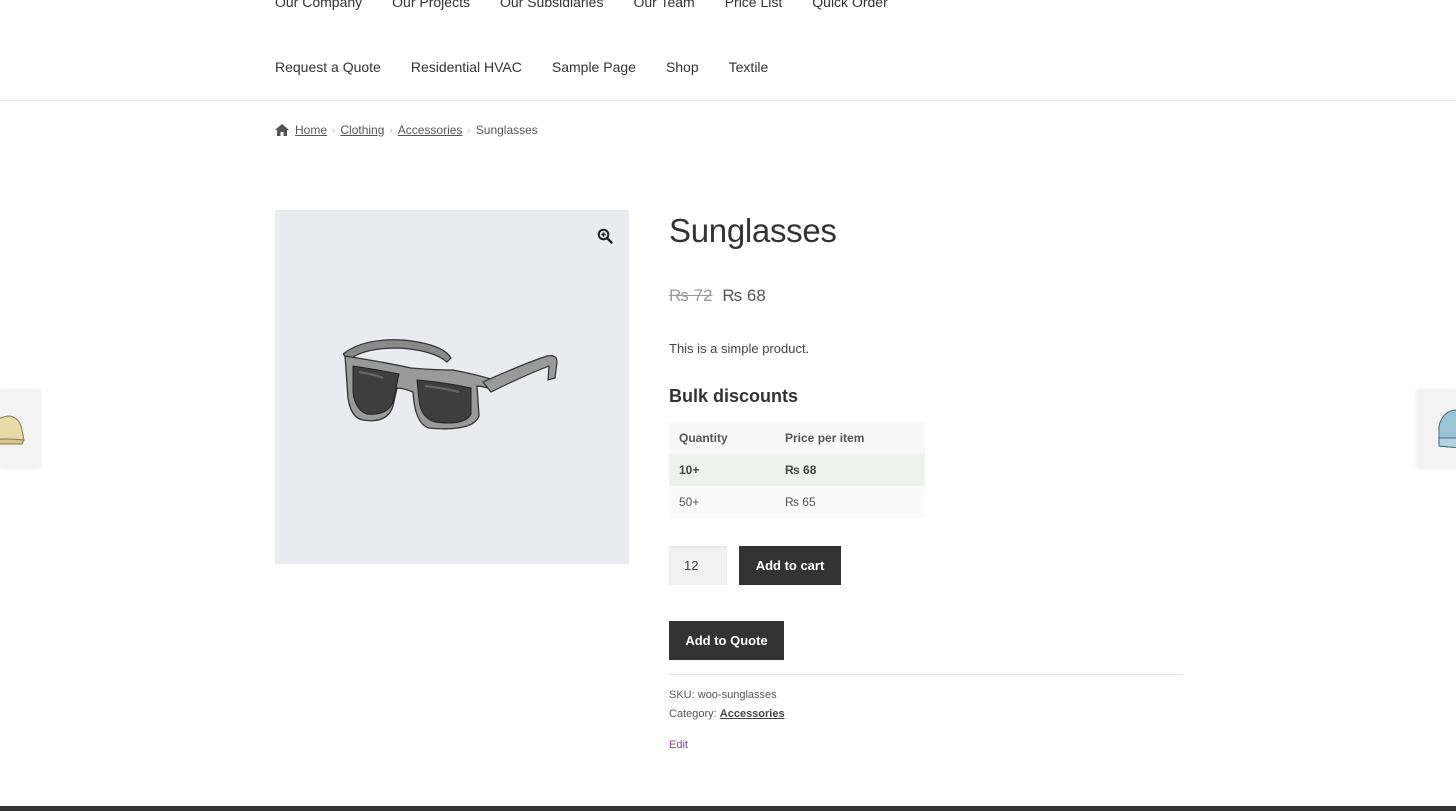  What do you see at coordinates (693, 714) in the screenshot?
I see `category-label: Category:` at bounding box center [693, 714].